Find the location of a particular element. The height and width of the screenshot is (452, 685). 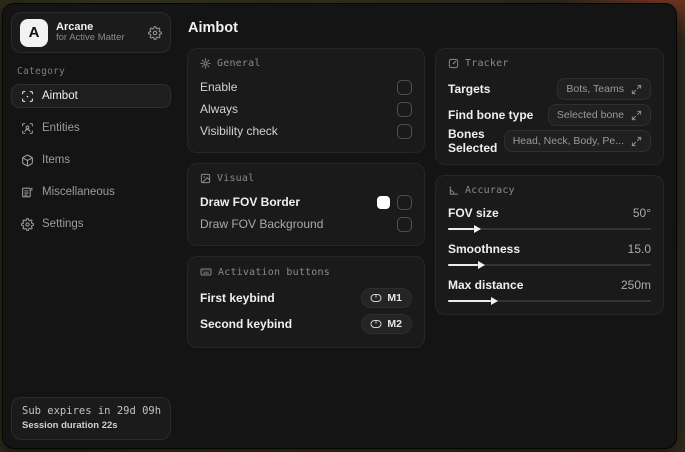

sidebar-item-items: Items is located at coordinates (91, 160).